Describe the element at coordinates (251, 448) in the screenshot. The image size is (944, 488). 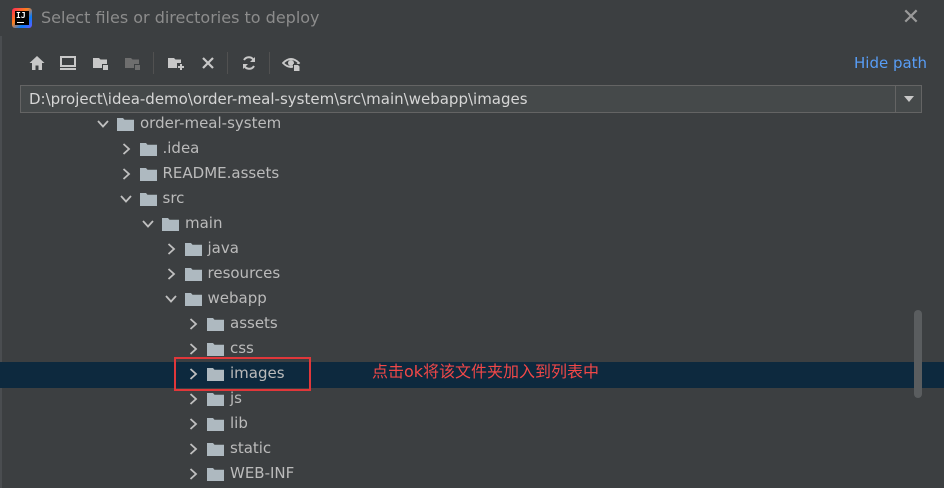
I see `tree-row-label: static` at that location.